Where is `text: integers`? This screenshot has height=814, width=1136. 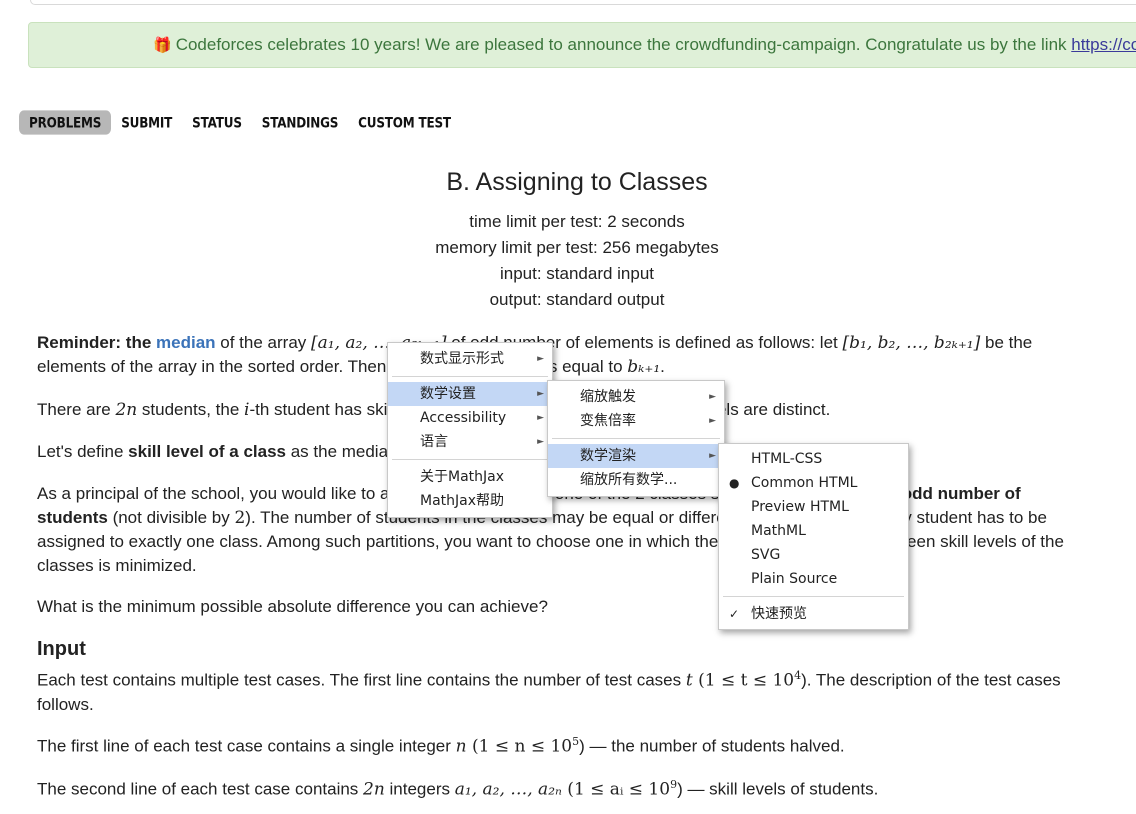 text: integers is located at coordinates (419, 789).